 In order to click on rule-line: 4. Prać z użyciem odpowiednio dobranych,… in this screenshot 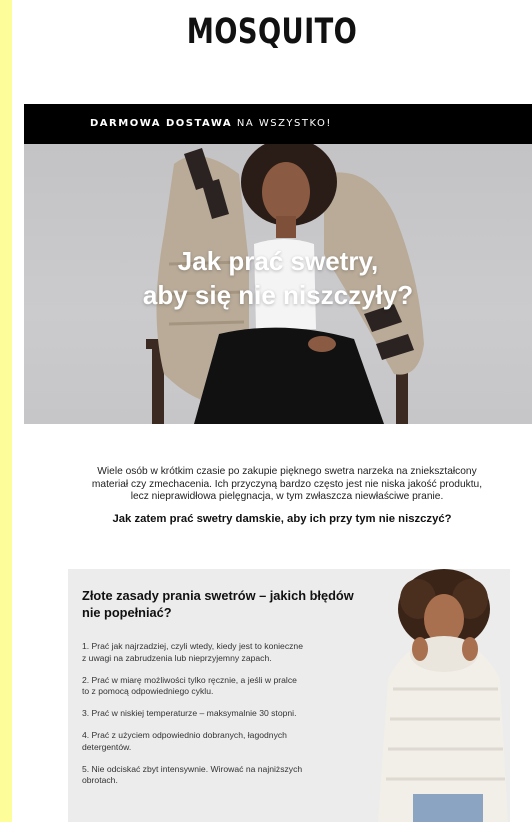, I will do `click(184, 735)`.